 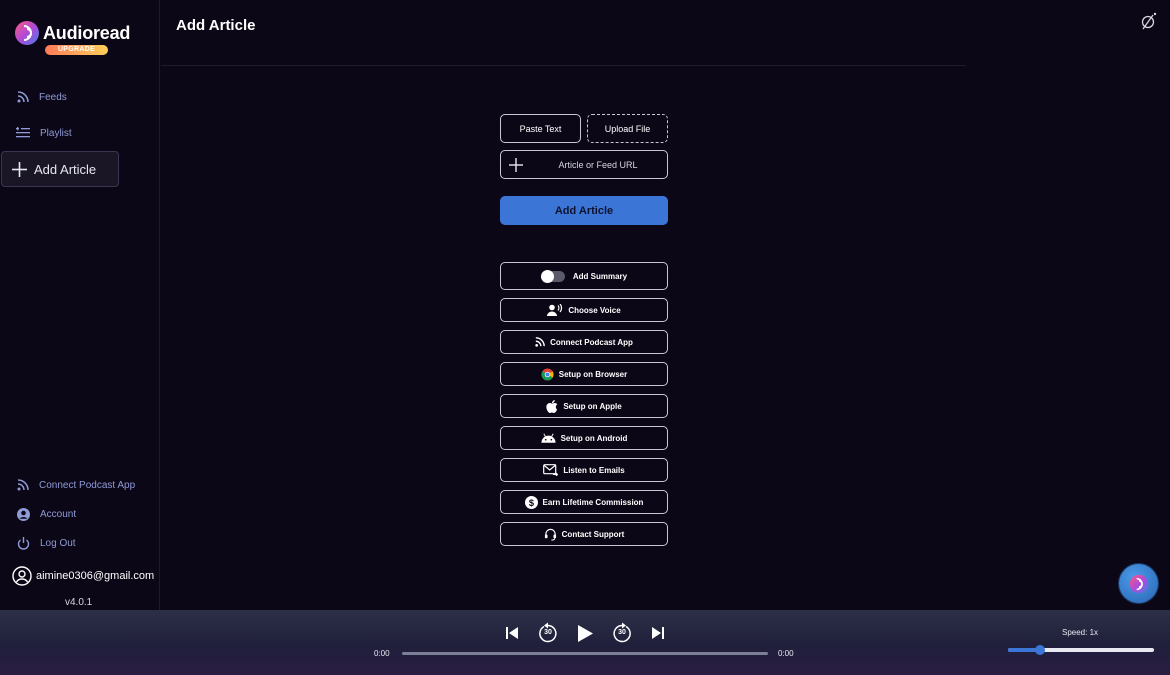 I want to click on option-label: Setup on Apple, so click(x=592, y=406).